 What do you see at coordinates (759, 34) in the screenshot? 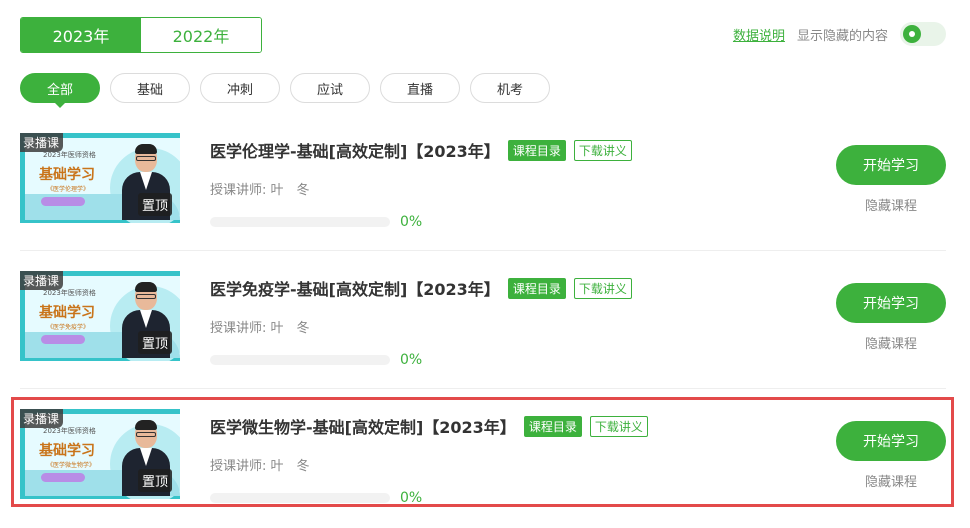
I see `data-explanation-link: 数据说明` at bounding box center [759, 34].